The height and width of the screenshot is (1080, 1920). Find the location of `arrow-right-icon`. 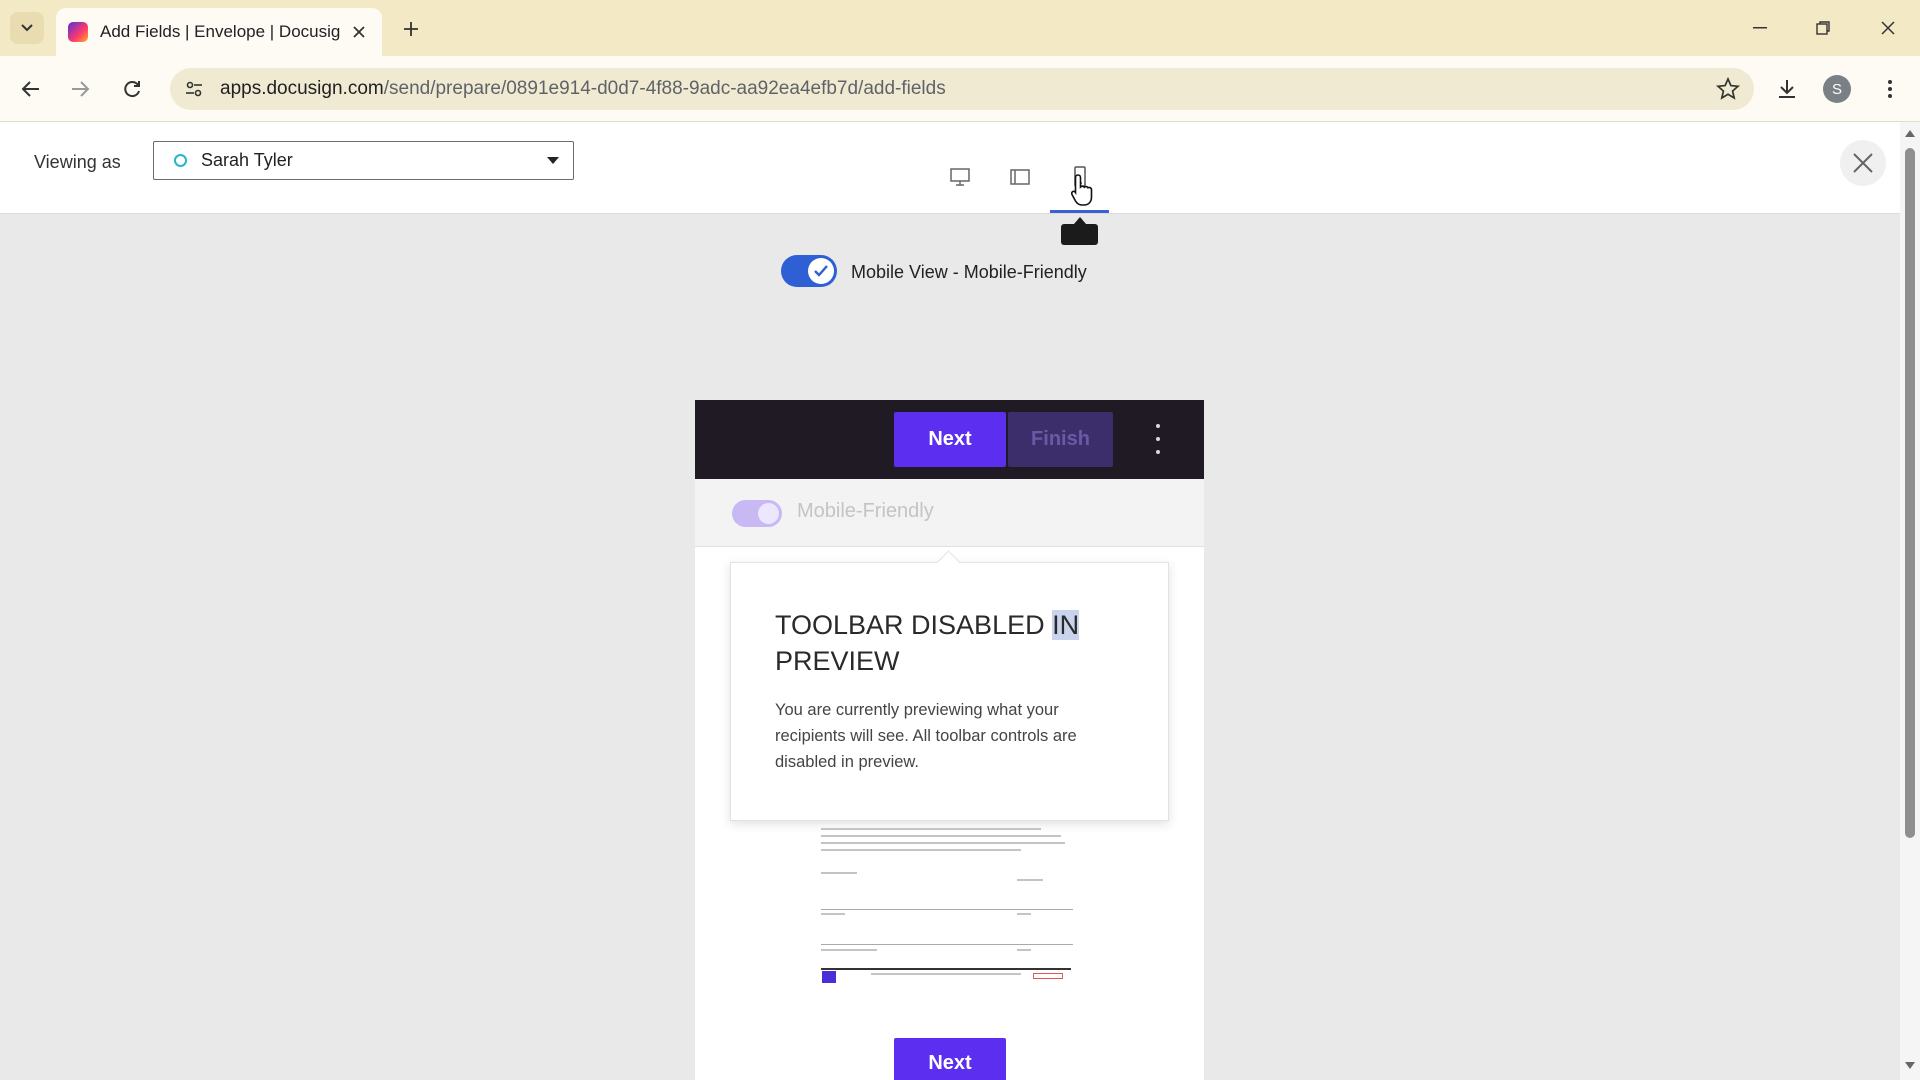

arrow-right-icon is located at coordinates (81, 89).